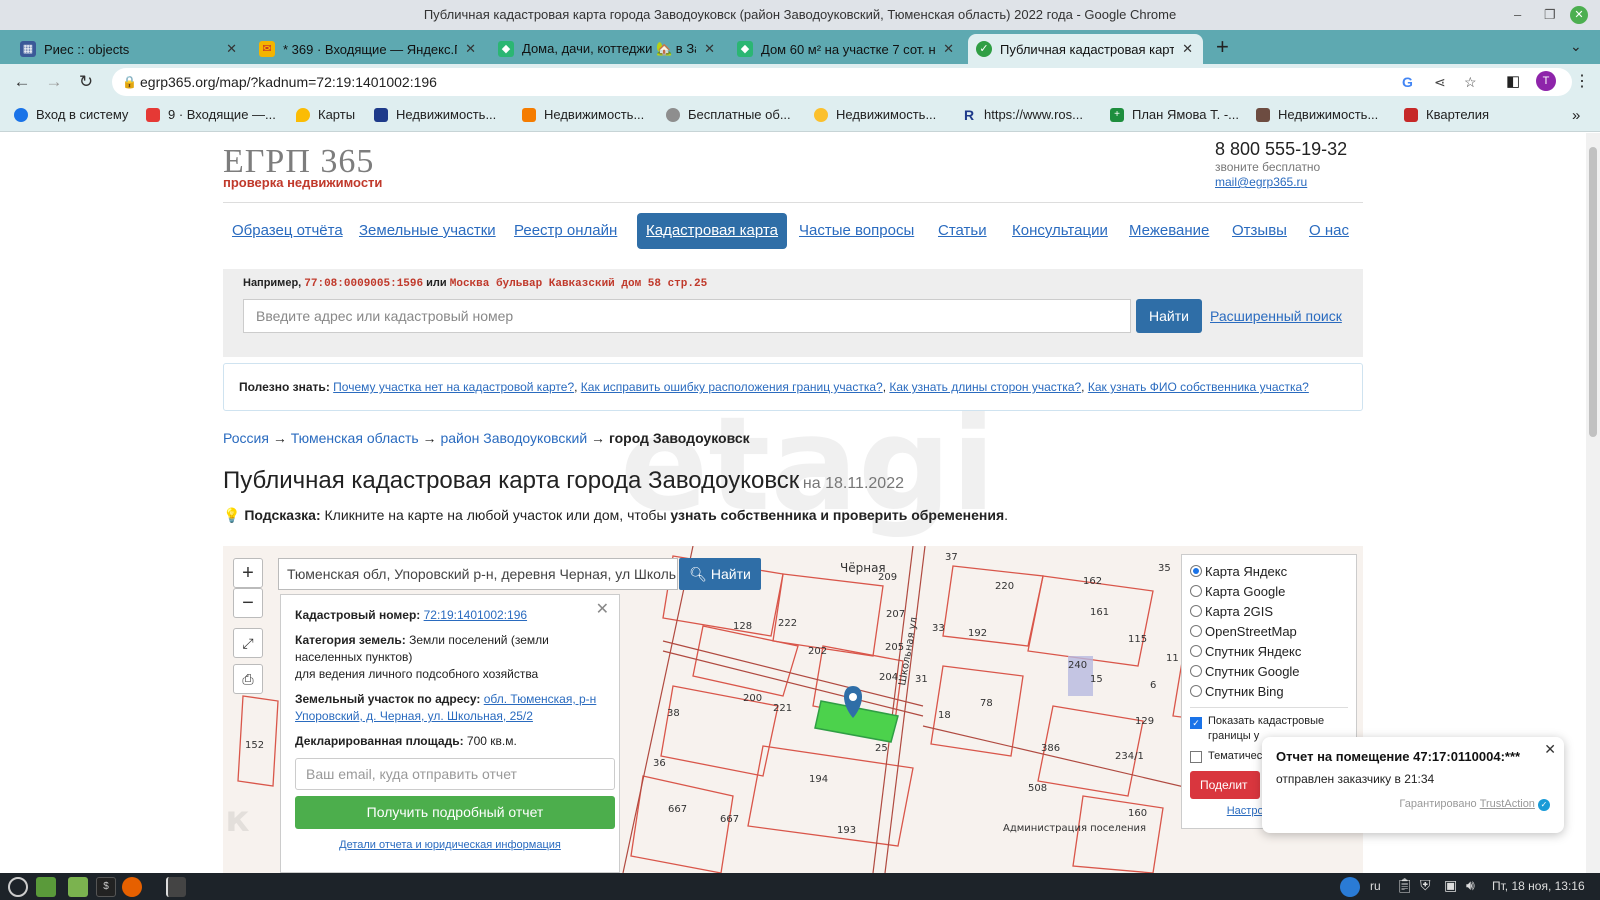 This screenshot has height=900, width=1600. I want to click on report-email-input: Ваш email, куда отправить отчет, so click(455, 774).